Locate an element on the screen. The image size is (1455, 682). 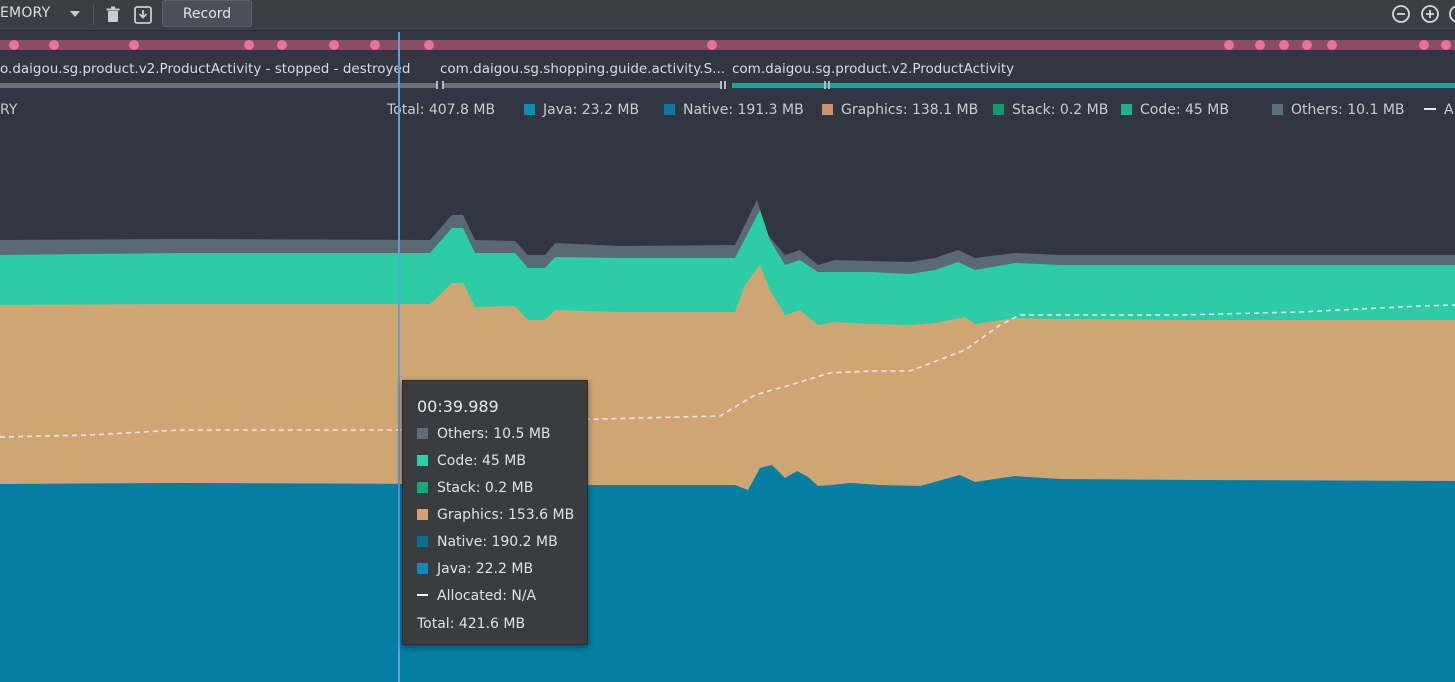
trash-icon is located at coordinates (113, 15).